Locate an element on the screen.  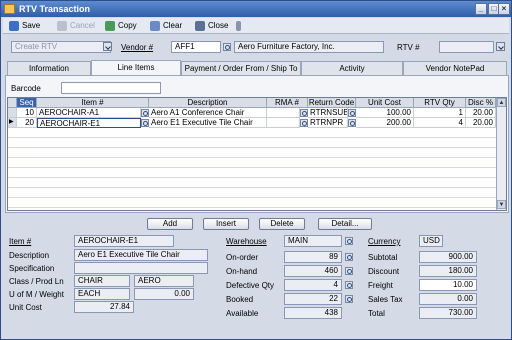
type-dropdown-icon is located at coordinates (107, 46).